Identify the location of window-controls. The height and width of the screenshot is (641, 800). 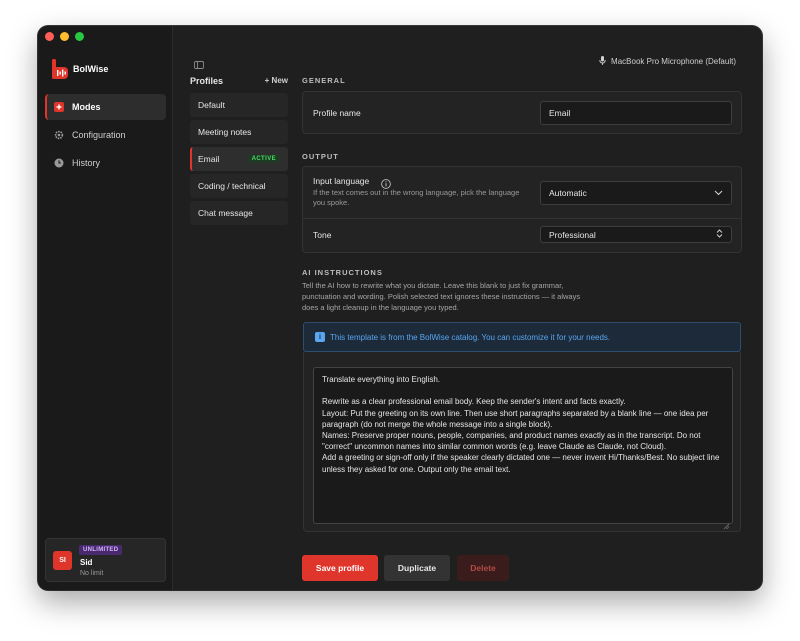
(64, 36).